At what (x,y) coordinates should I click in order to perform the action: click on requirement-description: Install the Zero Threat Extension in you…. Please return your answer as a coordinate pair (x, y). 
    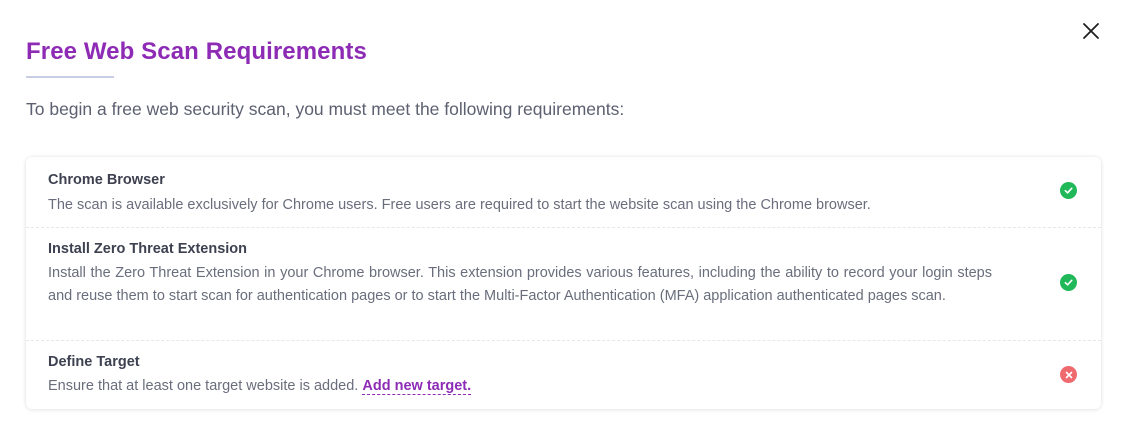
    Looking at the image, I should click on (520, 284).